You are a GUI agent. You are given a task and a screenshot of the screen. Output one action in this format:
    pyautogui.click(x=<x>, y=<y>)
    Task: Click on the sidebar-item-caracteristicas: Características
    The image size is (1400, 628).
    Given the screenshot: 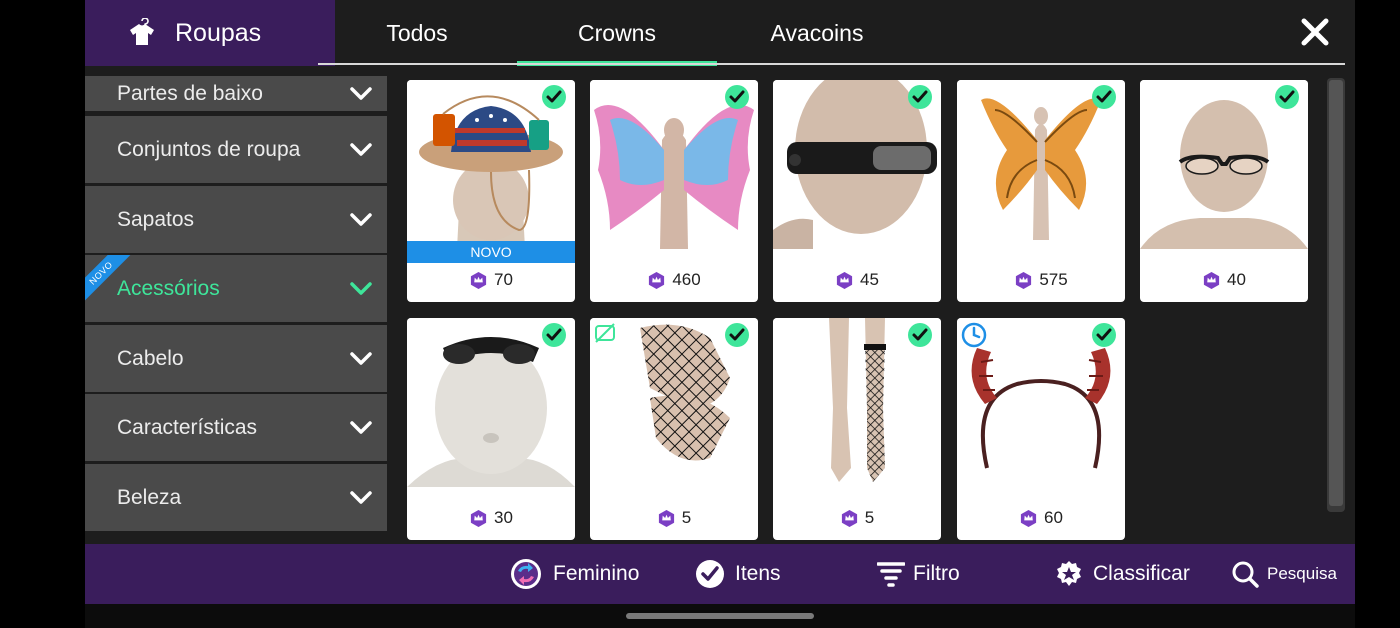 What is the action you would take?
    pyautogui.click(x=236, y=427)
    